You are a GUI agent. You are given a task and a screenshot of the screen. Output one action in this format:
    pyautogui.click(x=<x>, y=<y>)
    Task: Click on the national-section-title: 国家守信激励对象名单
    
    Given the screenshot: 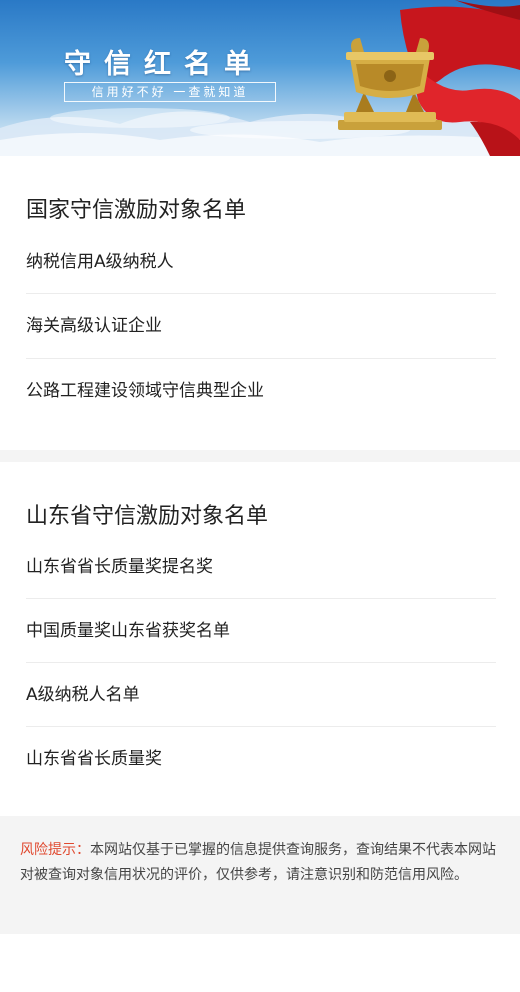 What is the action you would take?
    pyautogui.click(x=136, y=210)
    